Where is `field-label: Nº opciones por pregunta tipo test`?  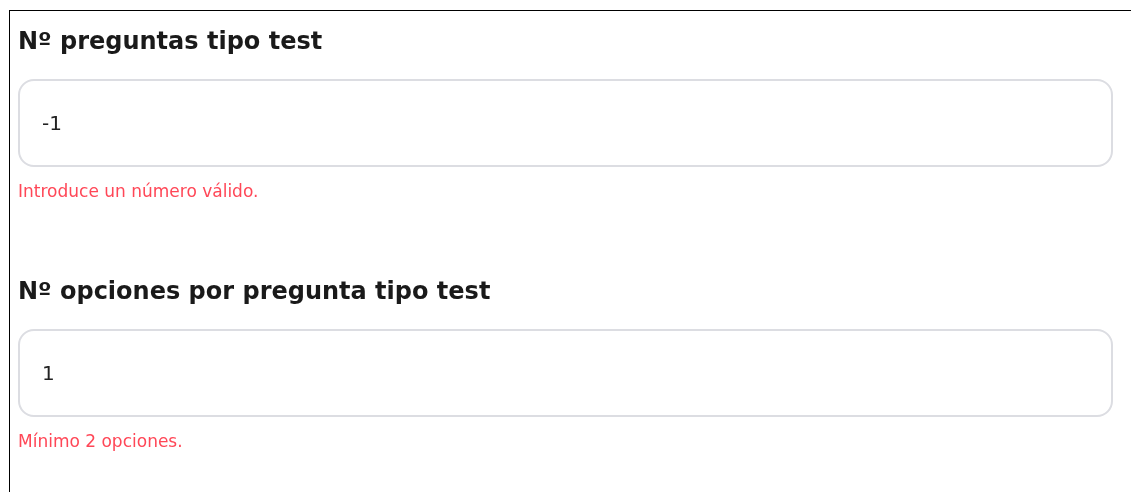 field-label: Nº opciones por pregunta tipo test is located at coordinates (255, 291).